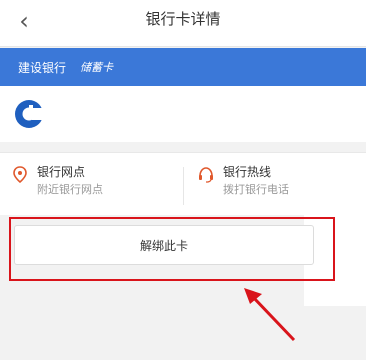 The width and height of the screenshot is (366, 360). I want to click on headset-icon, so click(206, 175).